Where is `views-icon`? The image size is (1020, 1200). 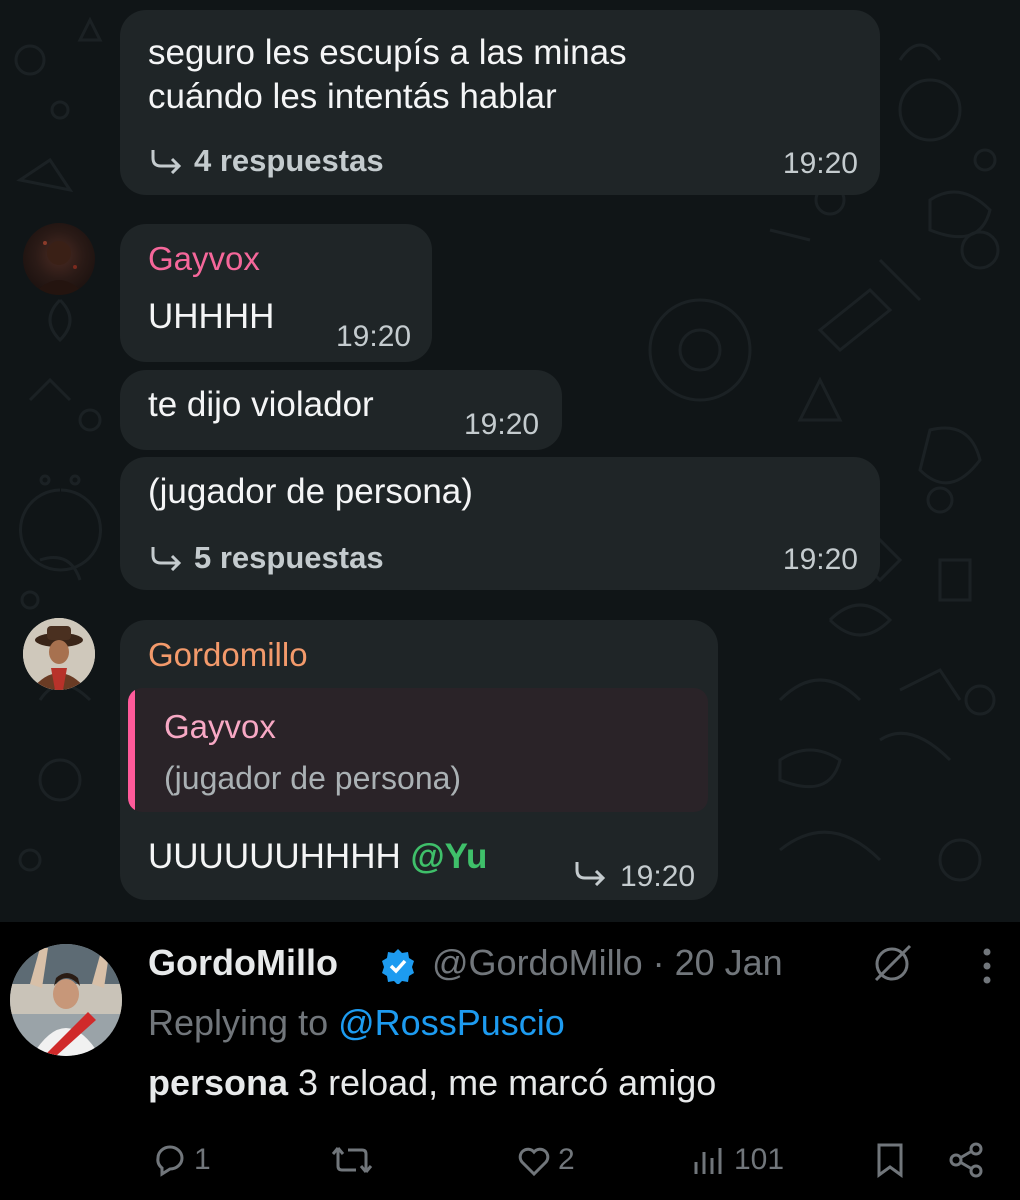
views-icon is located at coordinates (708, 1161).